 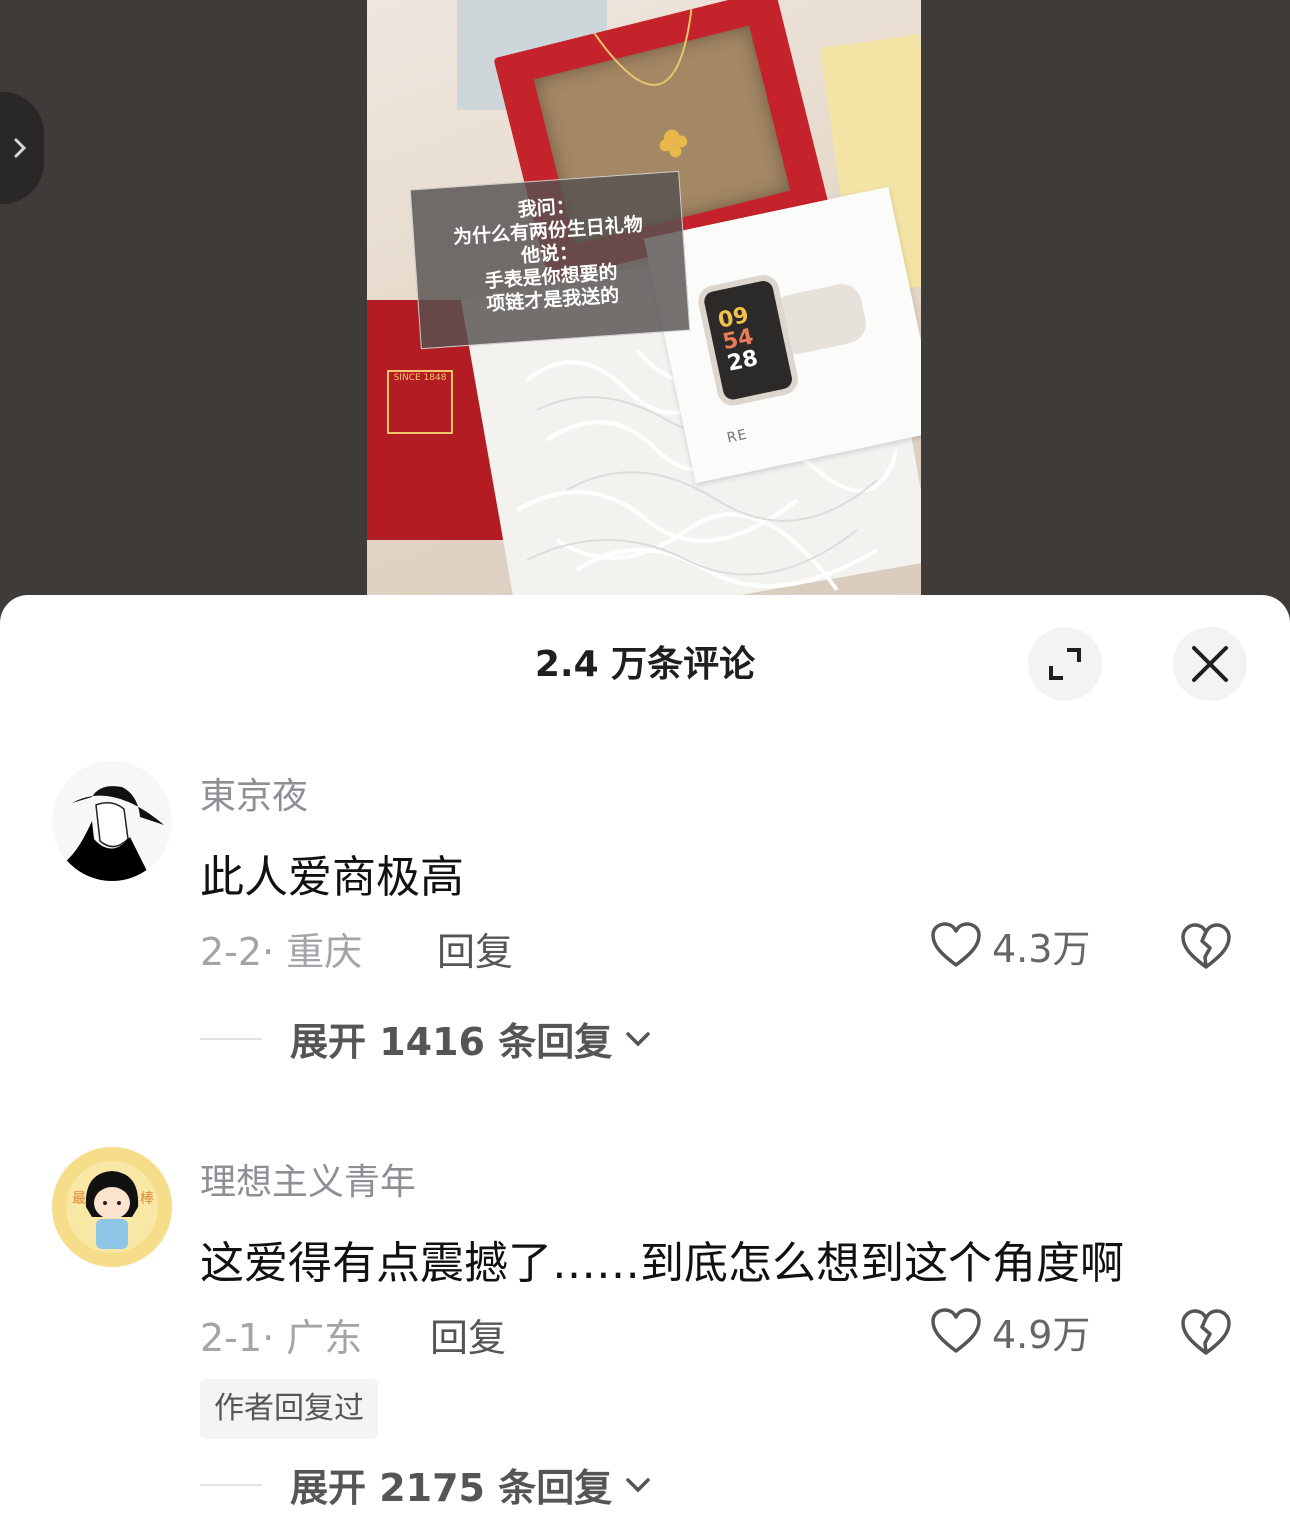 What do you see at coordinates (662, 1263) in the screenshot?
I see `comment-text: 这爱得有点震撼了……到底怎么想到这个角度啊` at bounding box center [662, 1263].